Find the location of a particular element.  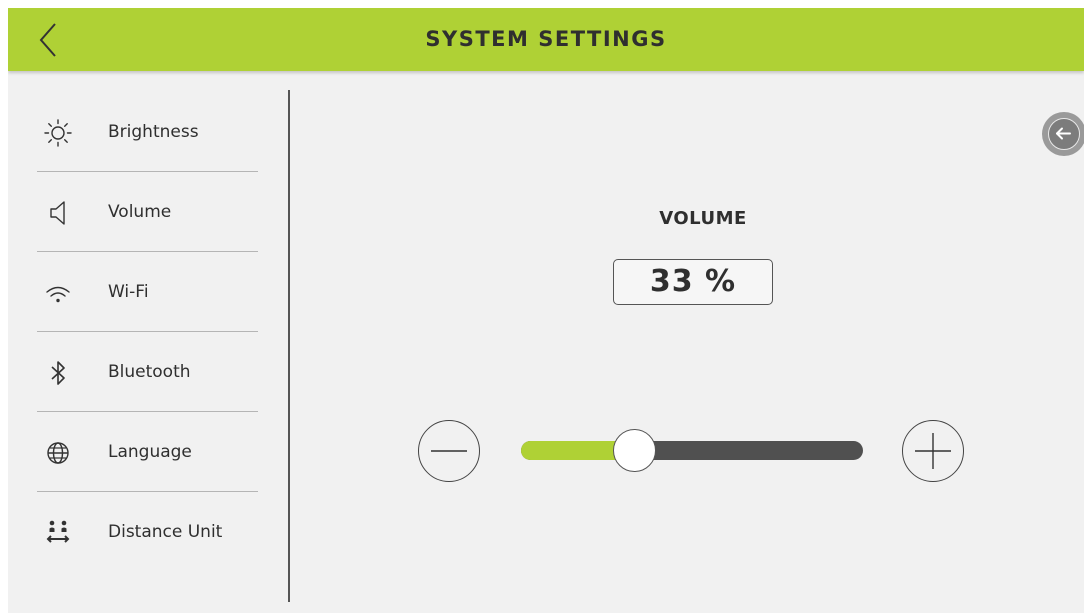

arrow-left-icon is located at coordinates (1063, 133).